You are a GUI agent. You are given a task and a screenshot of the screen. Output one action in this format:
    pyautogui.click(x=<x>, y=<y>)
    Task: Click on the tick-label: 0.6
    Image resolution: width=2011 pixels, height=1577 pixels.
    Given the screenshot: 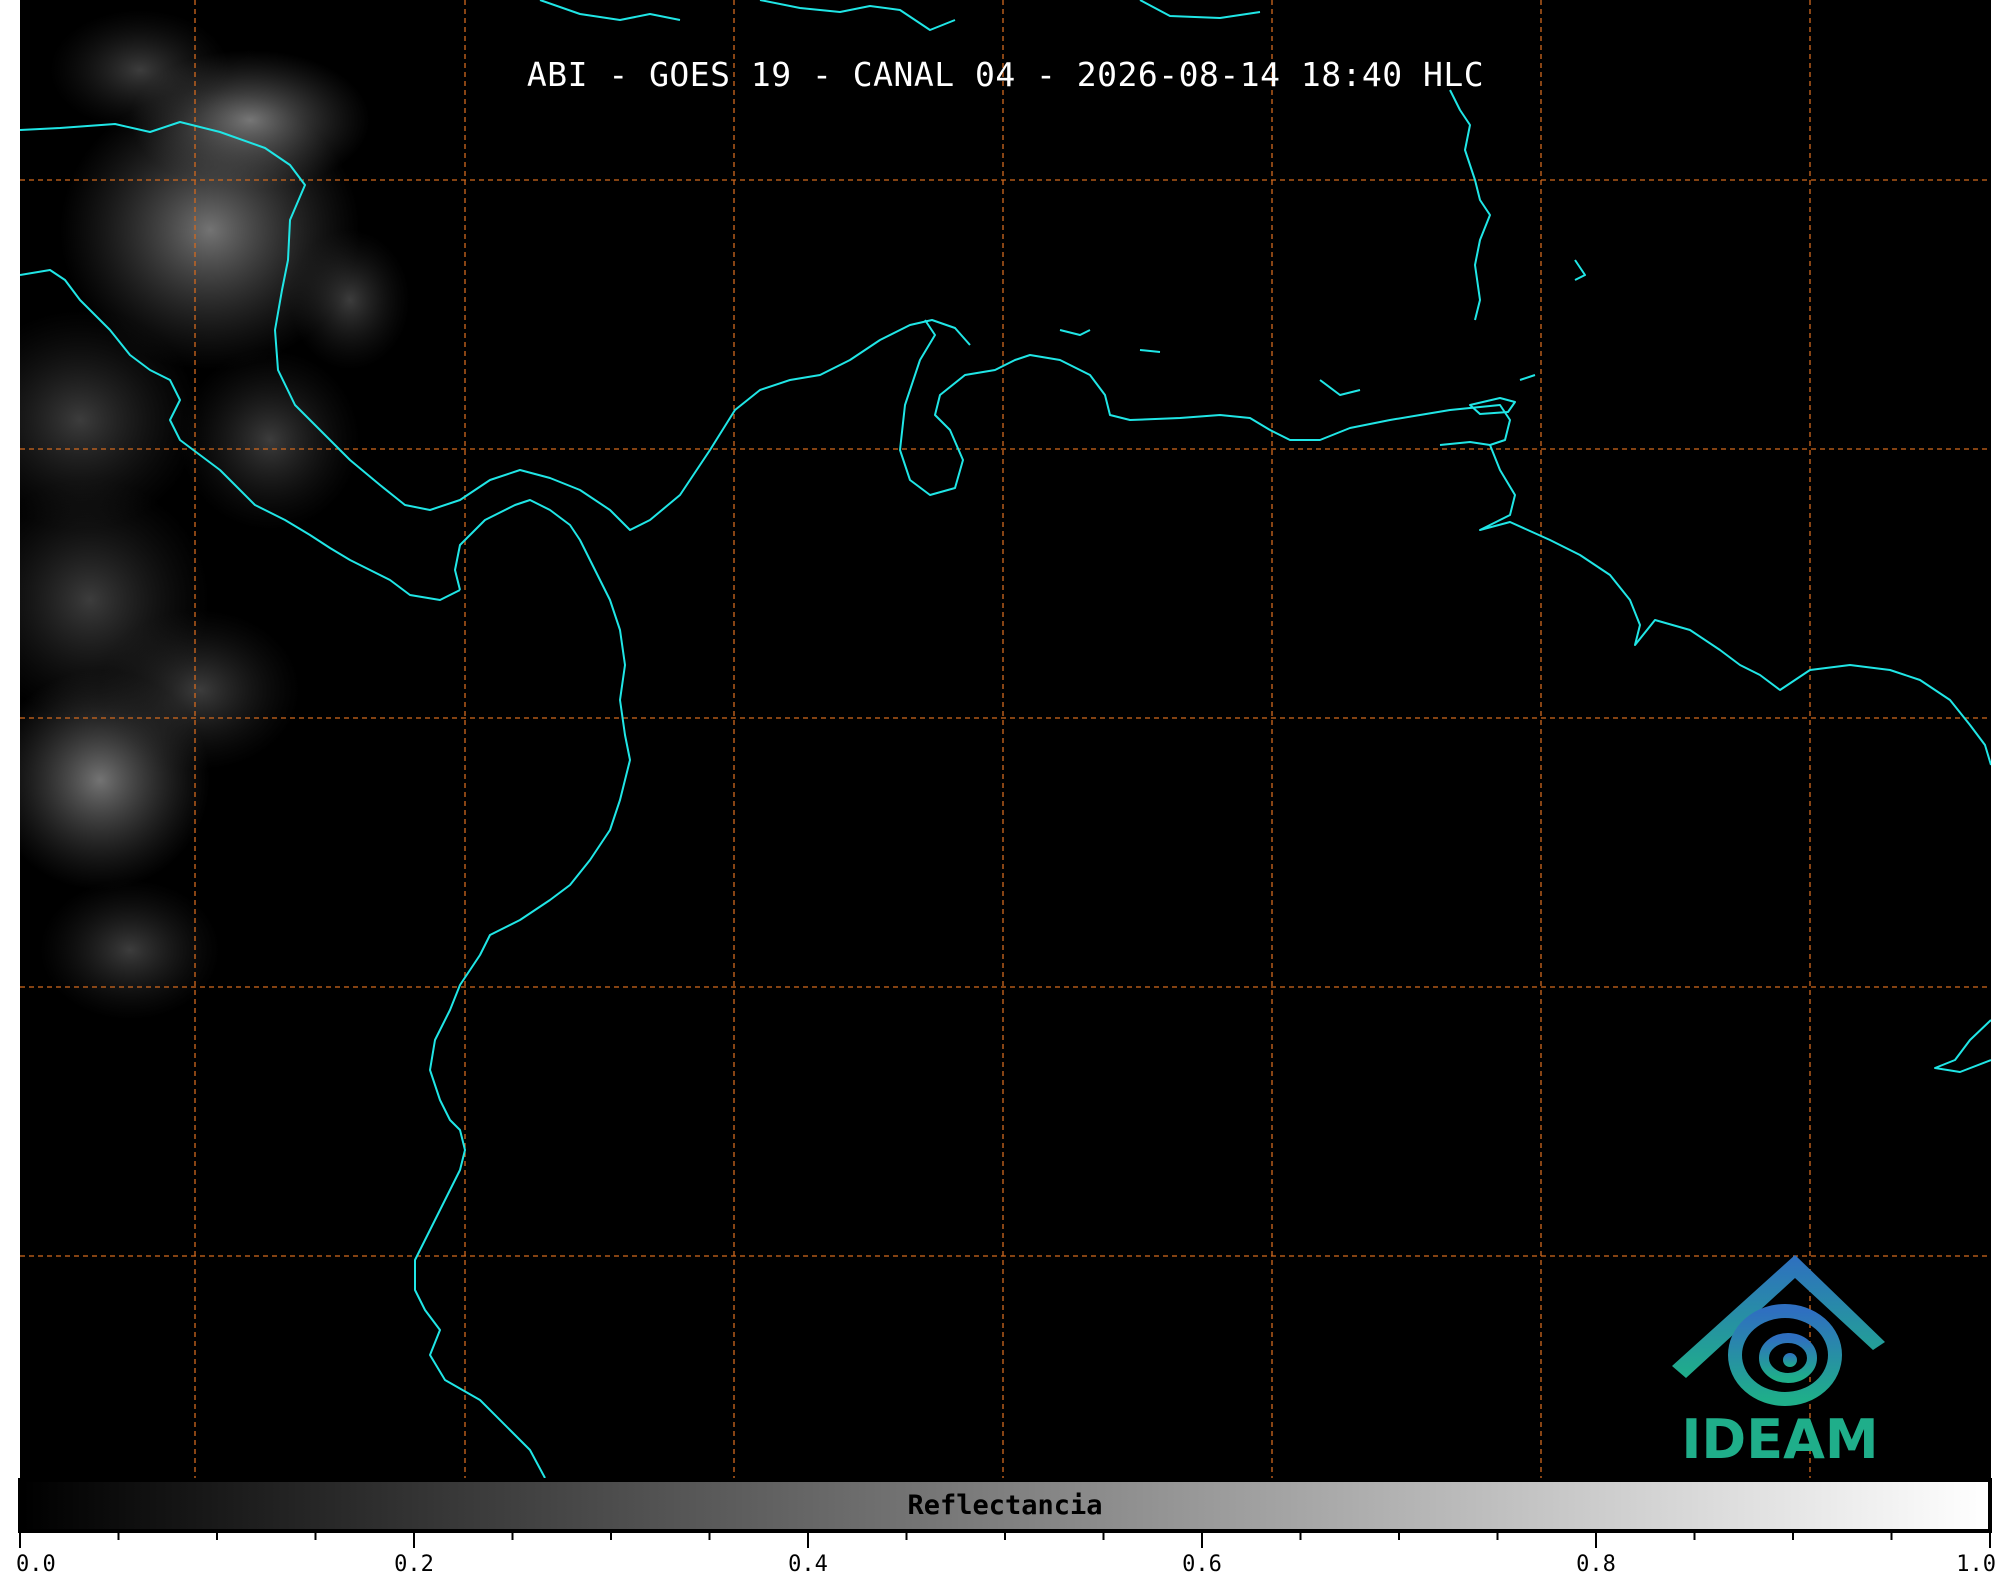 What is the action you would take?
    pyautogui.click(x=1202, y=1564)
    